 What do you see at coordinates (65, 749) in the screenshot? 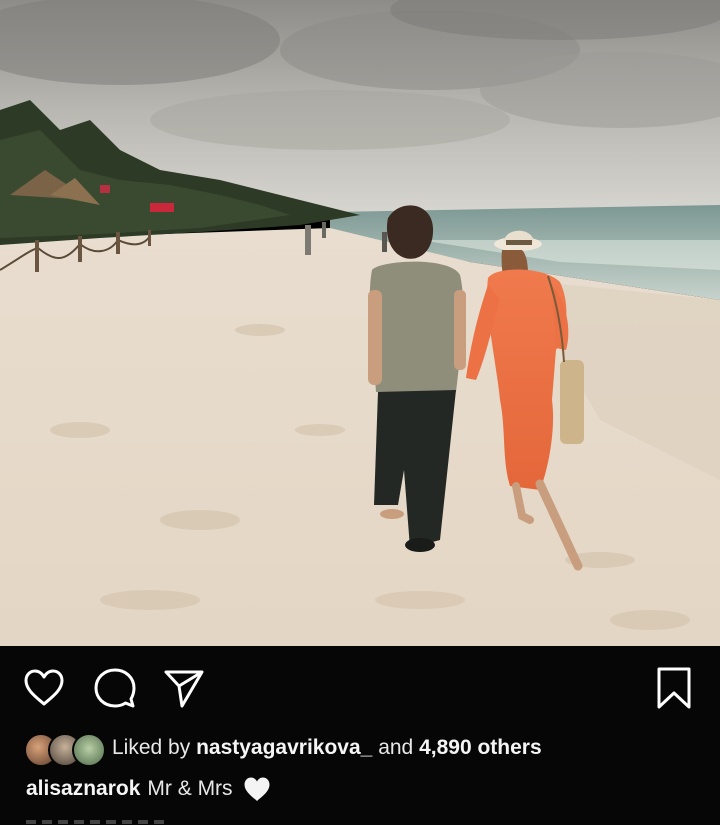
I see `liker-avatars` at bounding box center [65, 749].